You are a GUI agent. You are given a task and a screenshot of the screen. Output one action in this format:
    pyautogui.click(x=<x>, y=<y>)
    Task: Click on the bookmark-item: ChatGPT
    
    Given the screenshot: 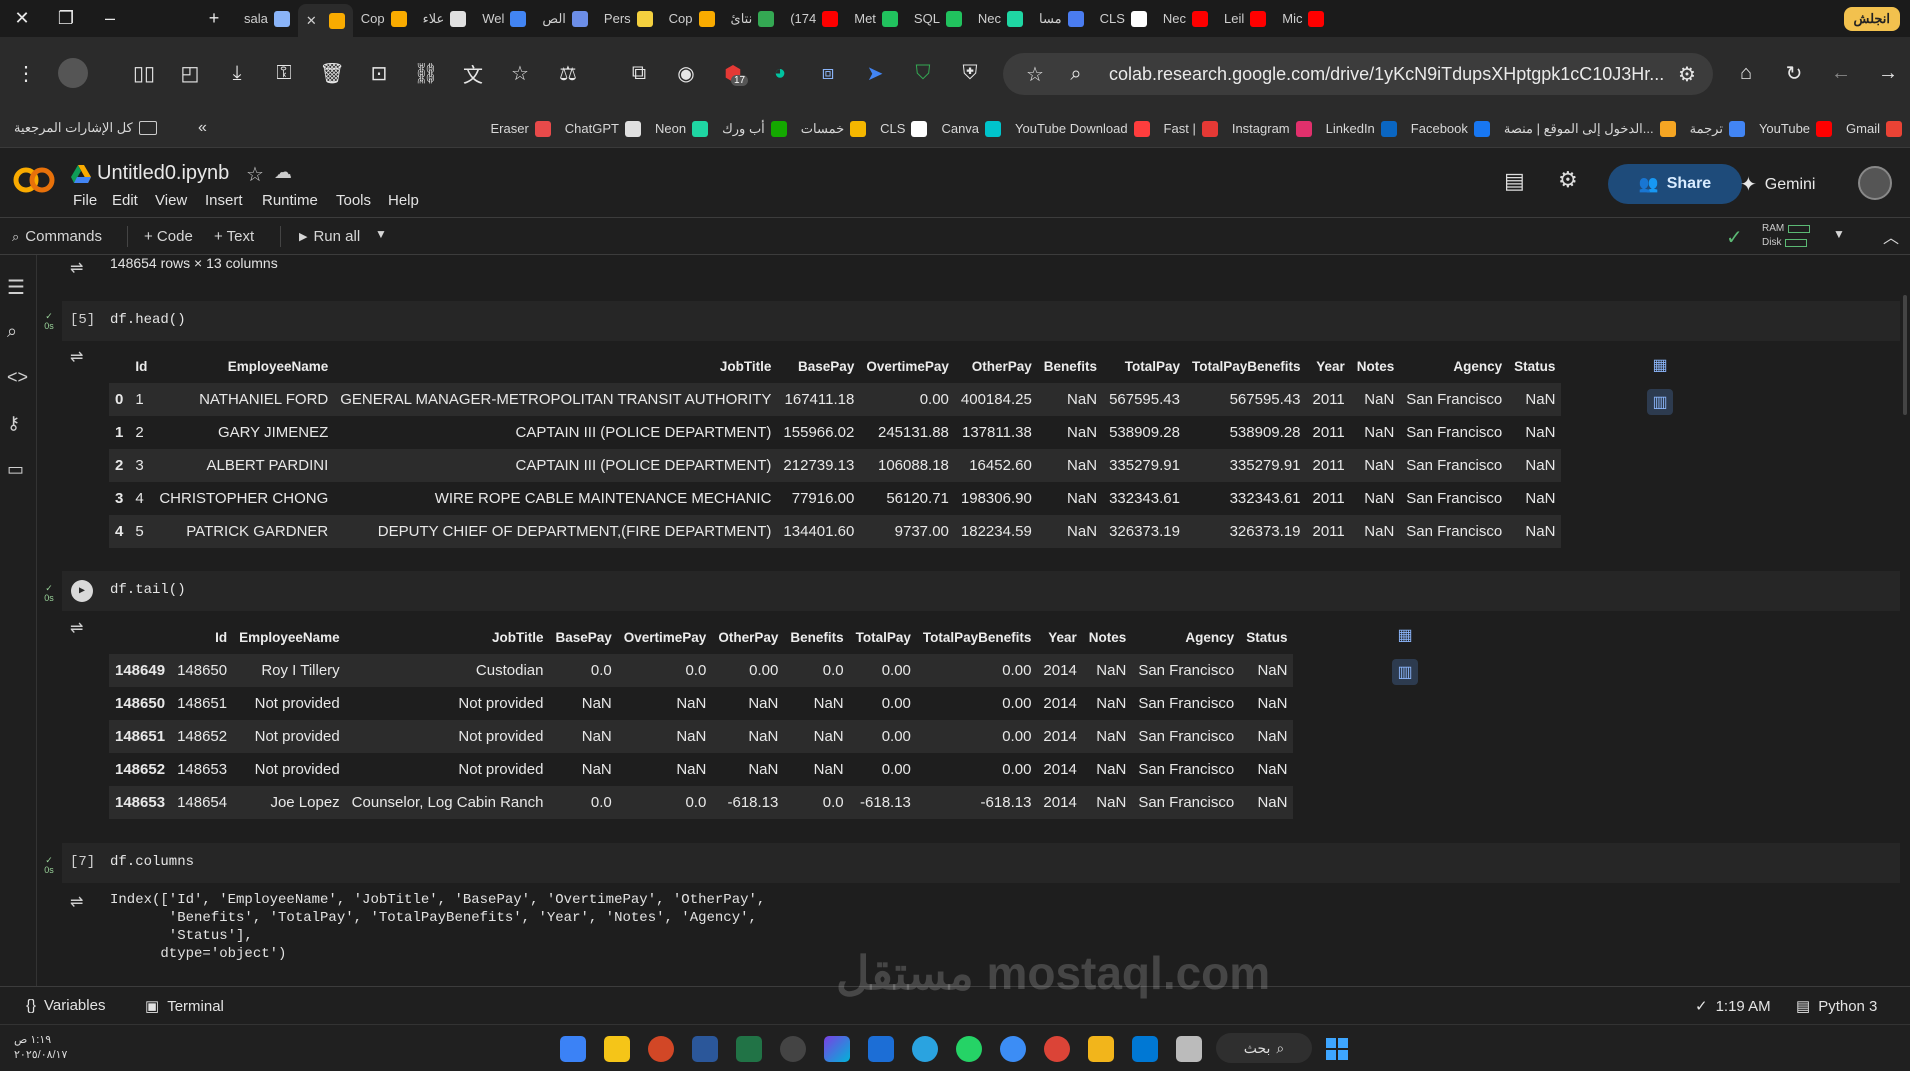 What is the action you would take?
    pyautogui.click(x=603, y=128)
    